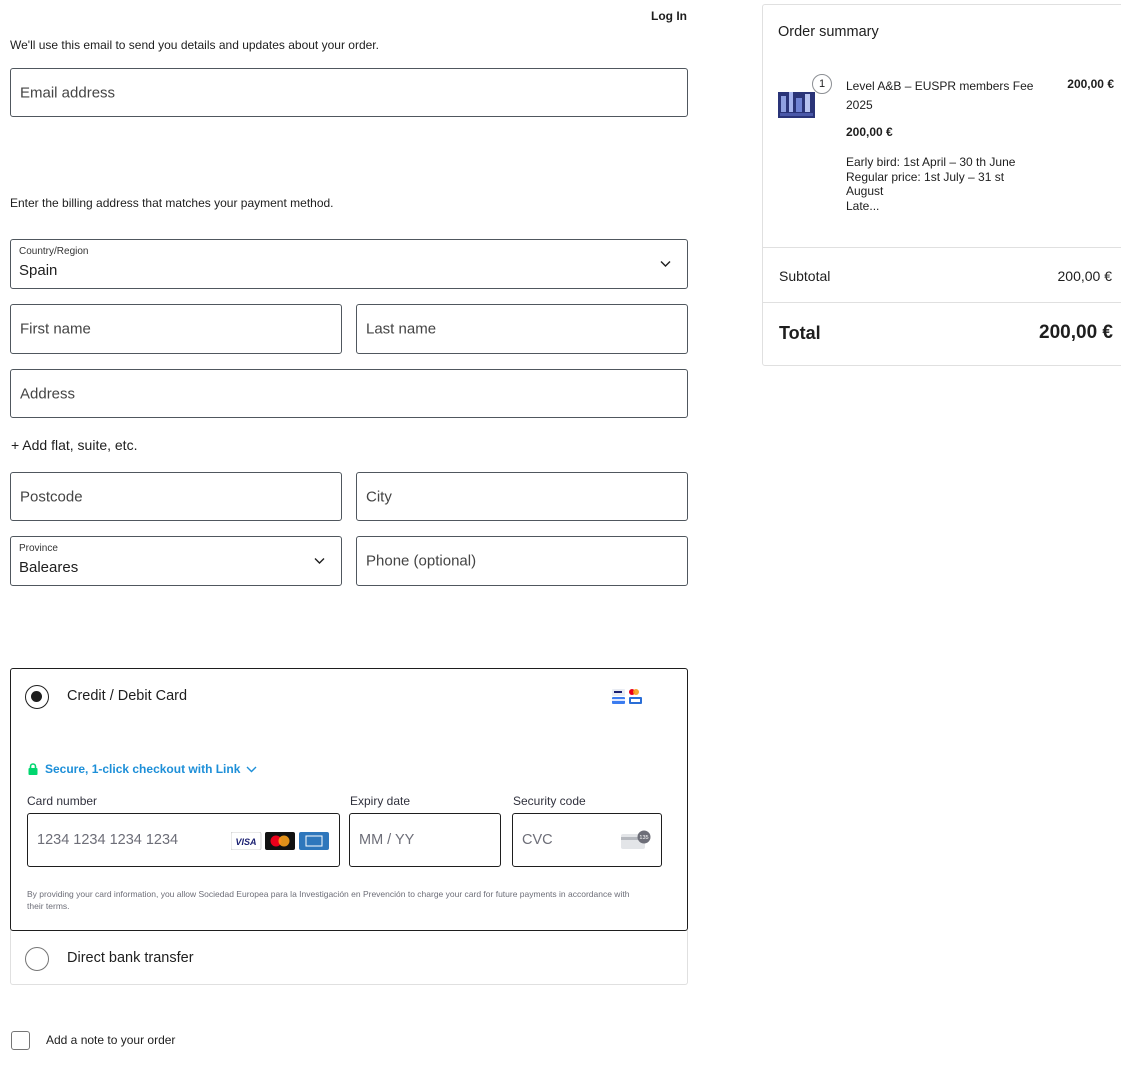 The height and width of the screenshot is (1088, 1121). I want to click on visa-brand-text: VISA, so click(245, 842).